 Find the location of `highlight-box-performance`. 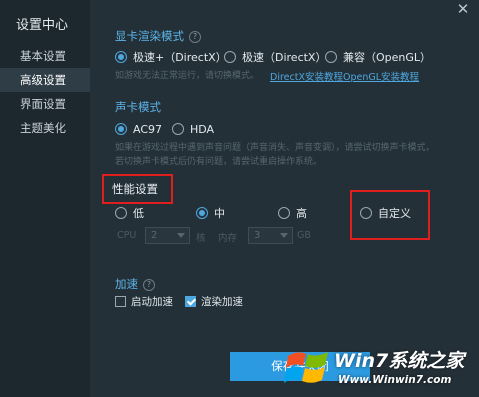

highlight-box-performance is located at coordinates (137, 189).